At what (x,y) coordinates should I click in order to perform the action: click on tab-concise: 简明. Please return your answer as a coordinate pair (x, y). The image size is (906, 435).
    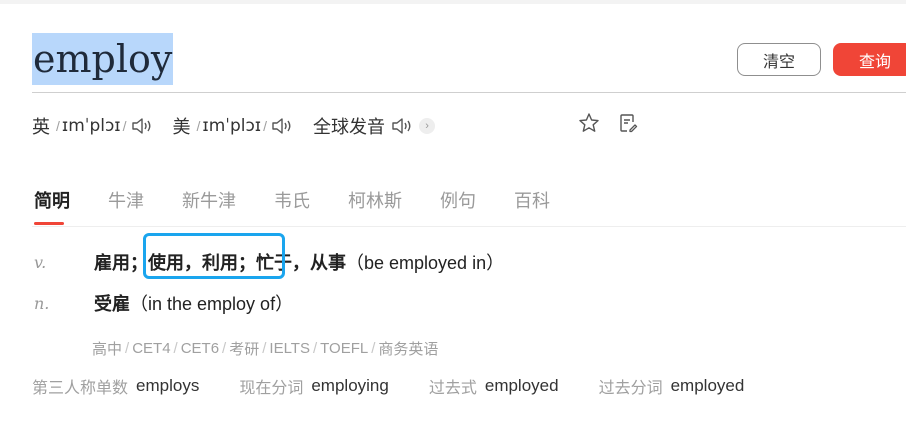
    Looking at the image, I should click on (52, 200).